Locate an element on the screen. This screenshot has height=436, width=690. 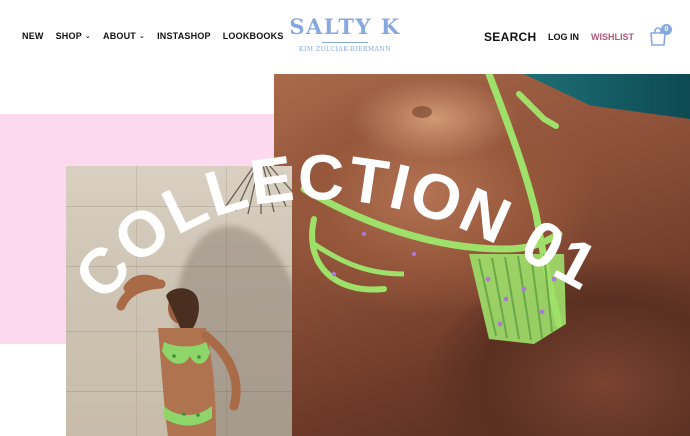
login-link: LOG IN is located at coordinates (563, 37).